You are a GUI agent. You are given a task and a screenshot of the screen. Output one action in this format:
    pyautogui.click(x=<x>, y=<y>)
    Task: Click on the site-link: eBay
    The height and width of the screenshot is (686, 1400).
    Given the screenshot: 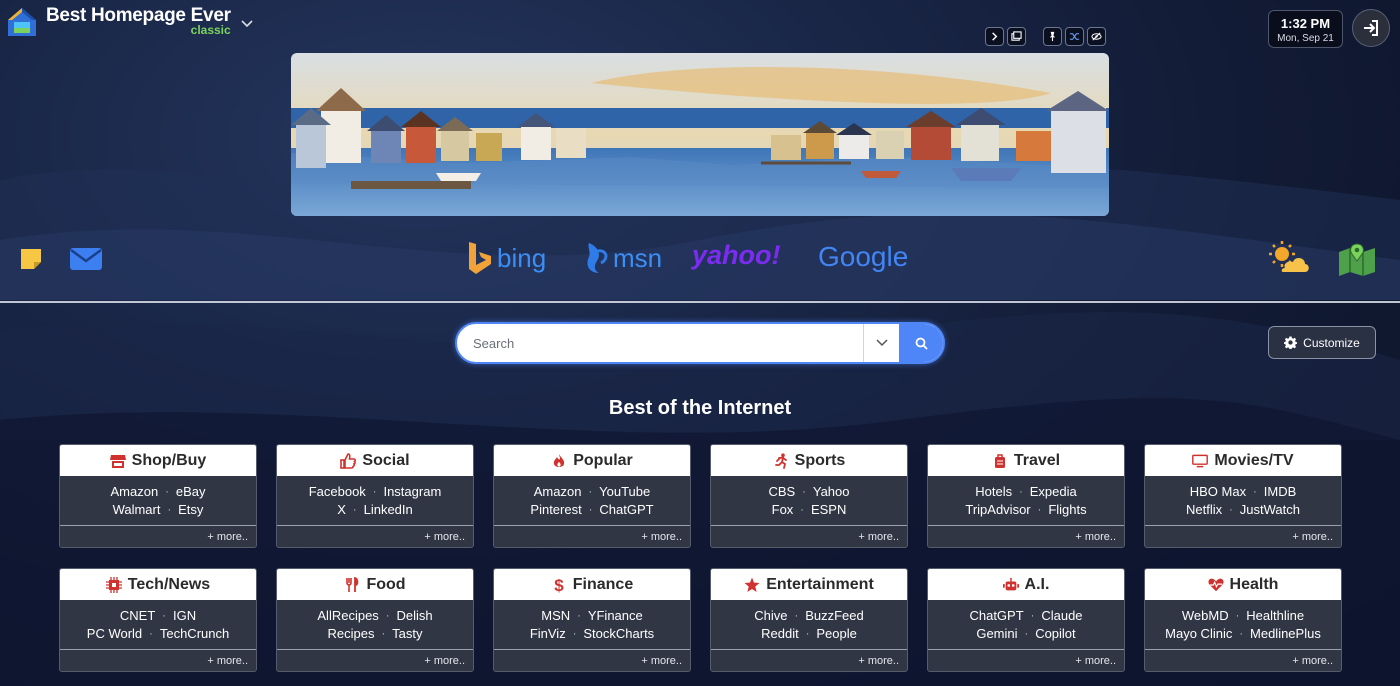 What is the action you would take?
    pyautogui.click(x=191, y=491)
    